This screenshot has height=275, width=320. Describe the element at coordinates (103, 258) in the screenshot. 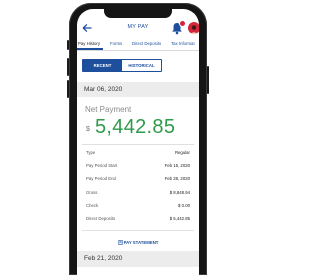

I see `payment-date: Feb 21, 2020` at that location.